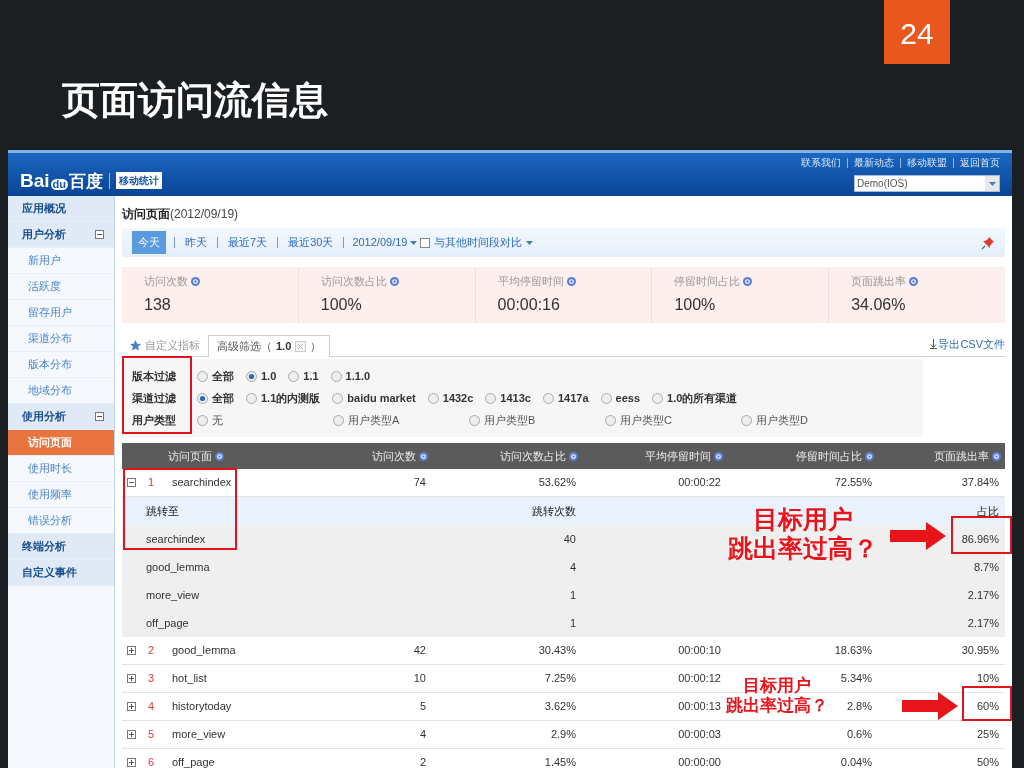 Image resolution: width=1024 pixels, height=768 pixels. What do you see at coordinates (927, 183) in the screenshot?
I see `app-dropdown: Demo(IOS)` at bounding box center [927, 183].